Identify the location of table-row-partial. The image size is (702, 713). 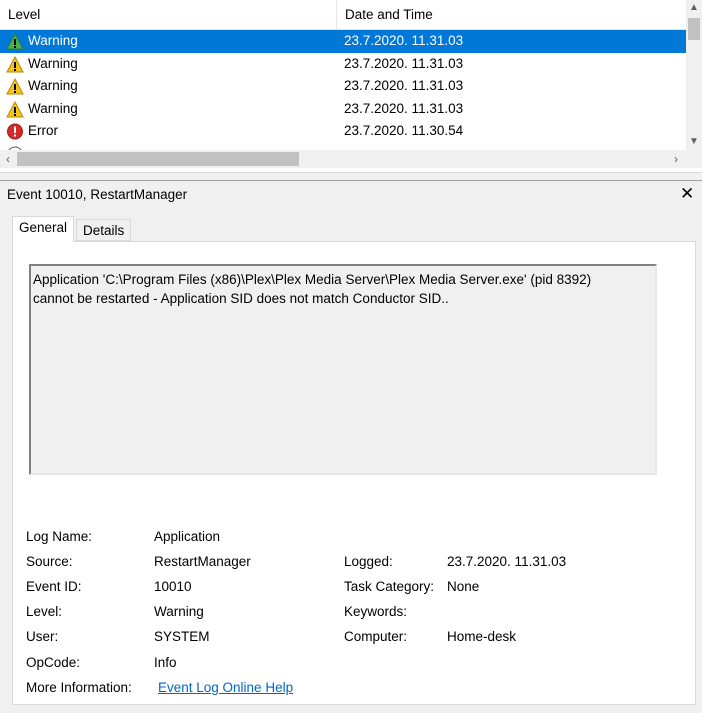
(343, 146).